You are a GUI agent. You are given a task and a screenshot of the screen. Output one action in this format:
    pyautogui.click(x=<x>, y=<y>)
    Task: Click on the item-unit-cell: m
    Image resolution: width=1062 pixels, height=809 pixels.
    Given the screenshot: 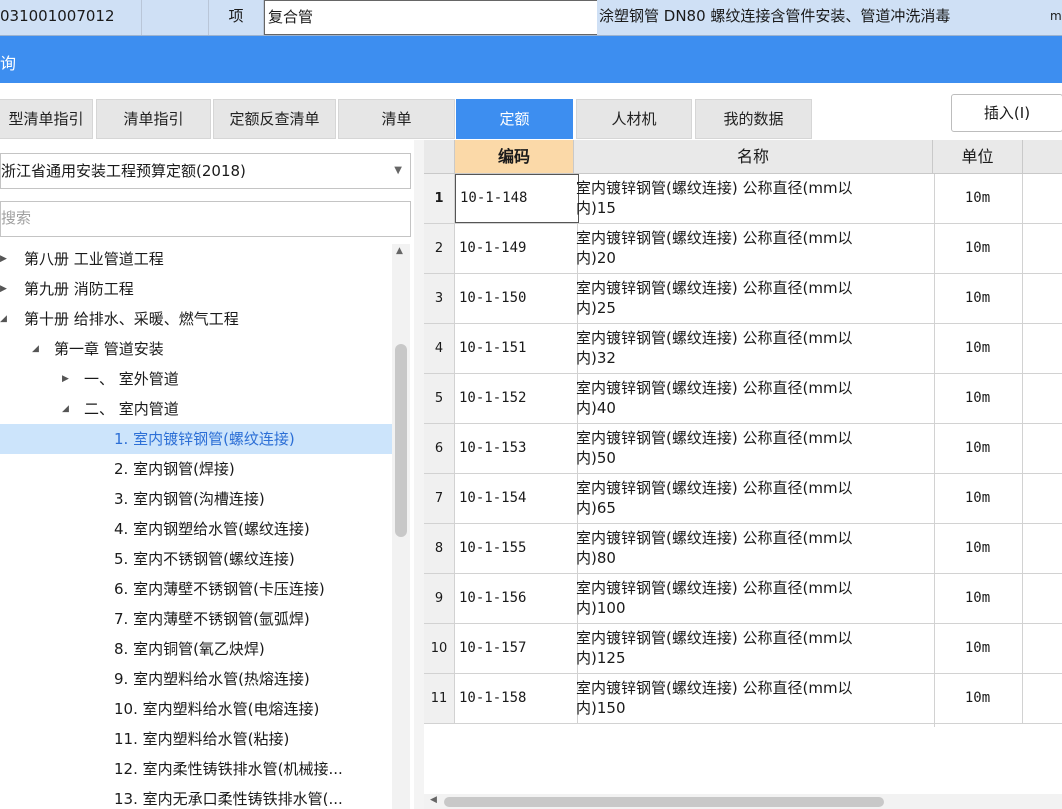 What is the action you would take?
    pyautogui.click(x=1042, y=17)
    